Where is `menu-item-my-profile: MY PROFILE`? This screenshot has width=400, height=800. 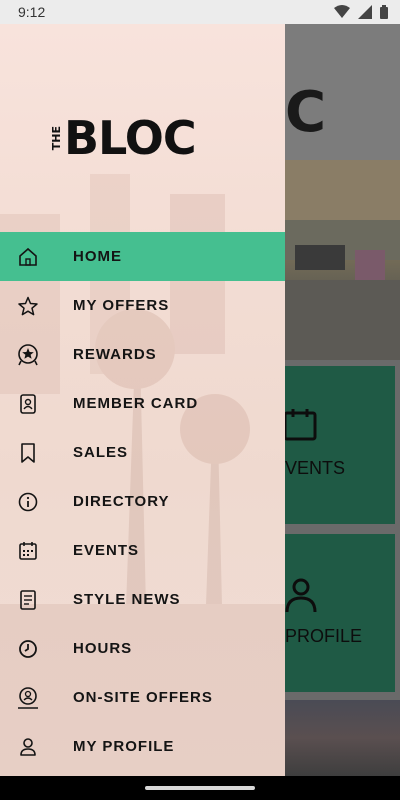
menu-item-my-profile: MY PROFILE is located at coordinates (142, 746).